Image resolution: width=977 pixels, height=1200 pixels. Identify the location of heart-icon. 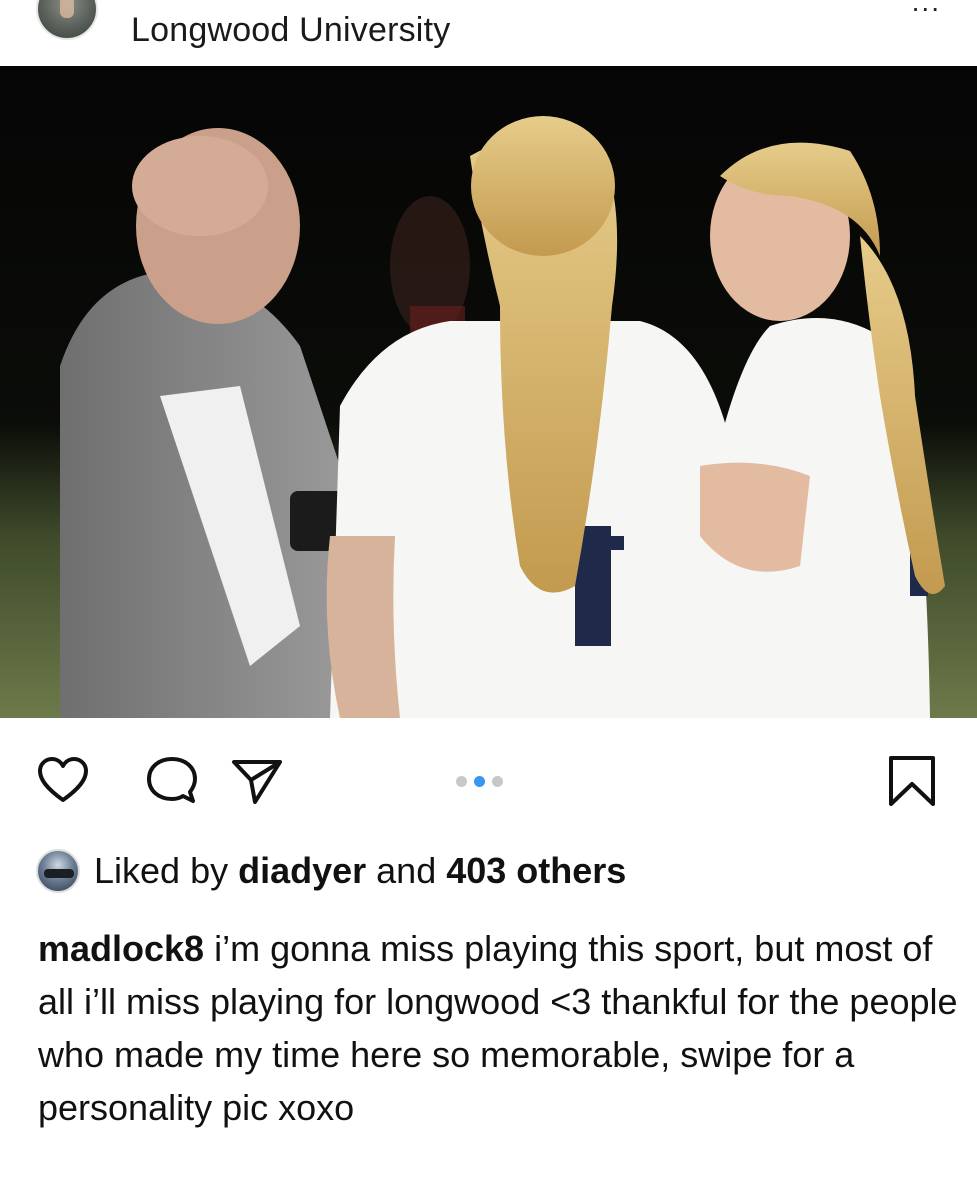
(63, 781).